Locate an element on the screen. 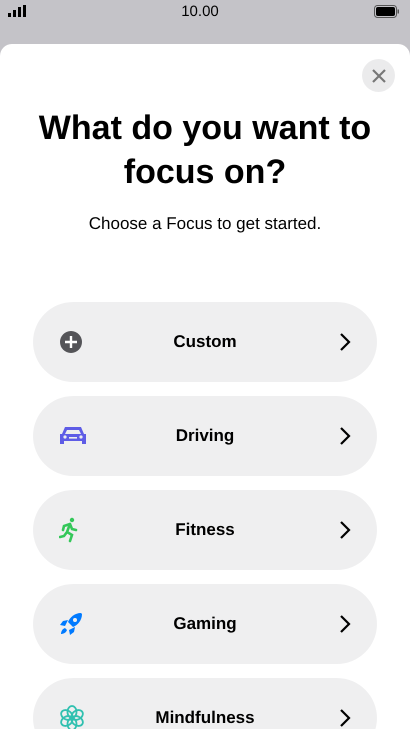  sheet-title: What do you want to focus on? is located at coordinates (205, 150).